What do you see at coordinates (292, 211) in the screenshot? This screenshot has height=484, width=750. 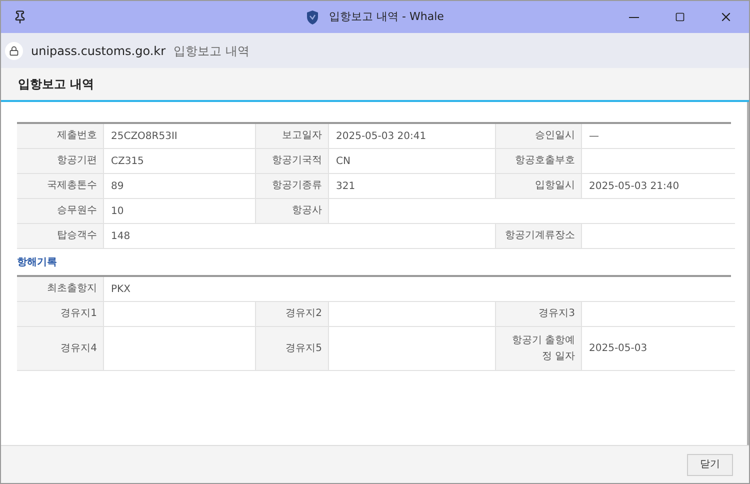 I see `field-label: 항공사` at bounding box center [292, 211].